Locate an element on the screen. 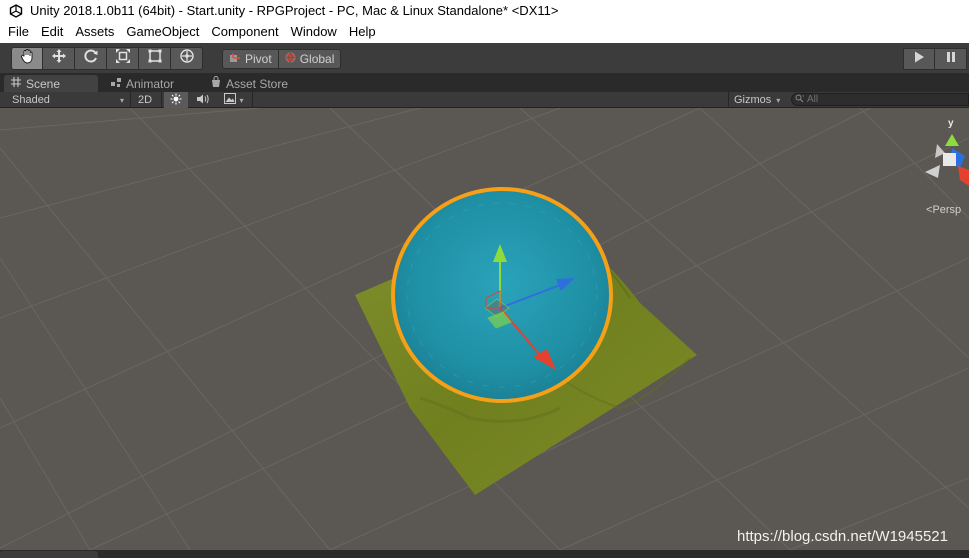 This screenshot has width=969, height=558. move-tool-button is located at coordinates (59, 58).